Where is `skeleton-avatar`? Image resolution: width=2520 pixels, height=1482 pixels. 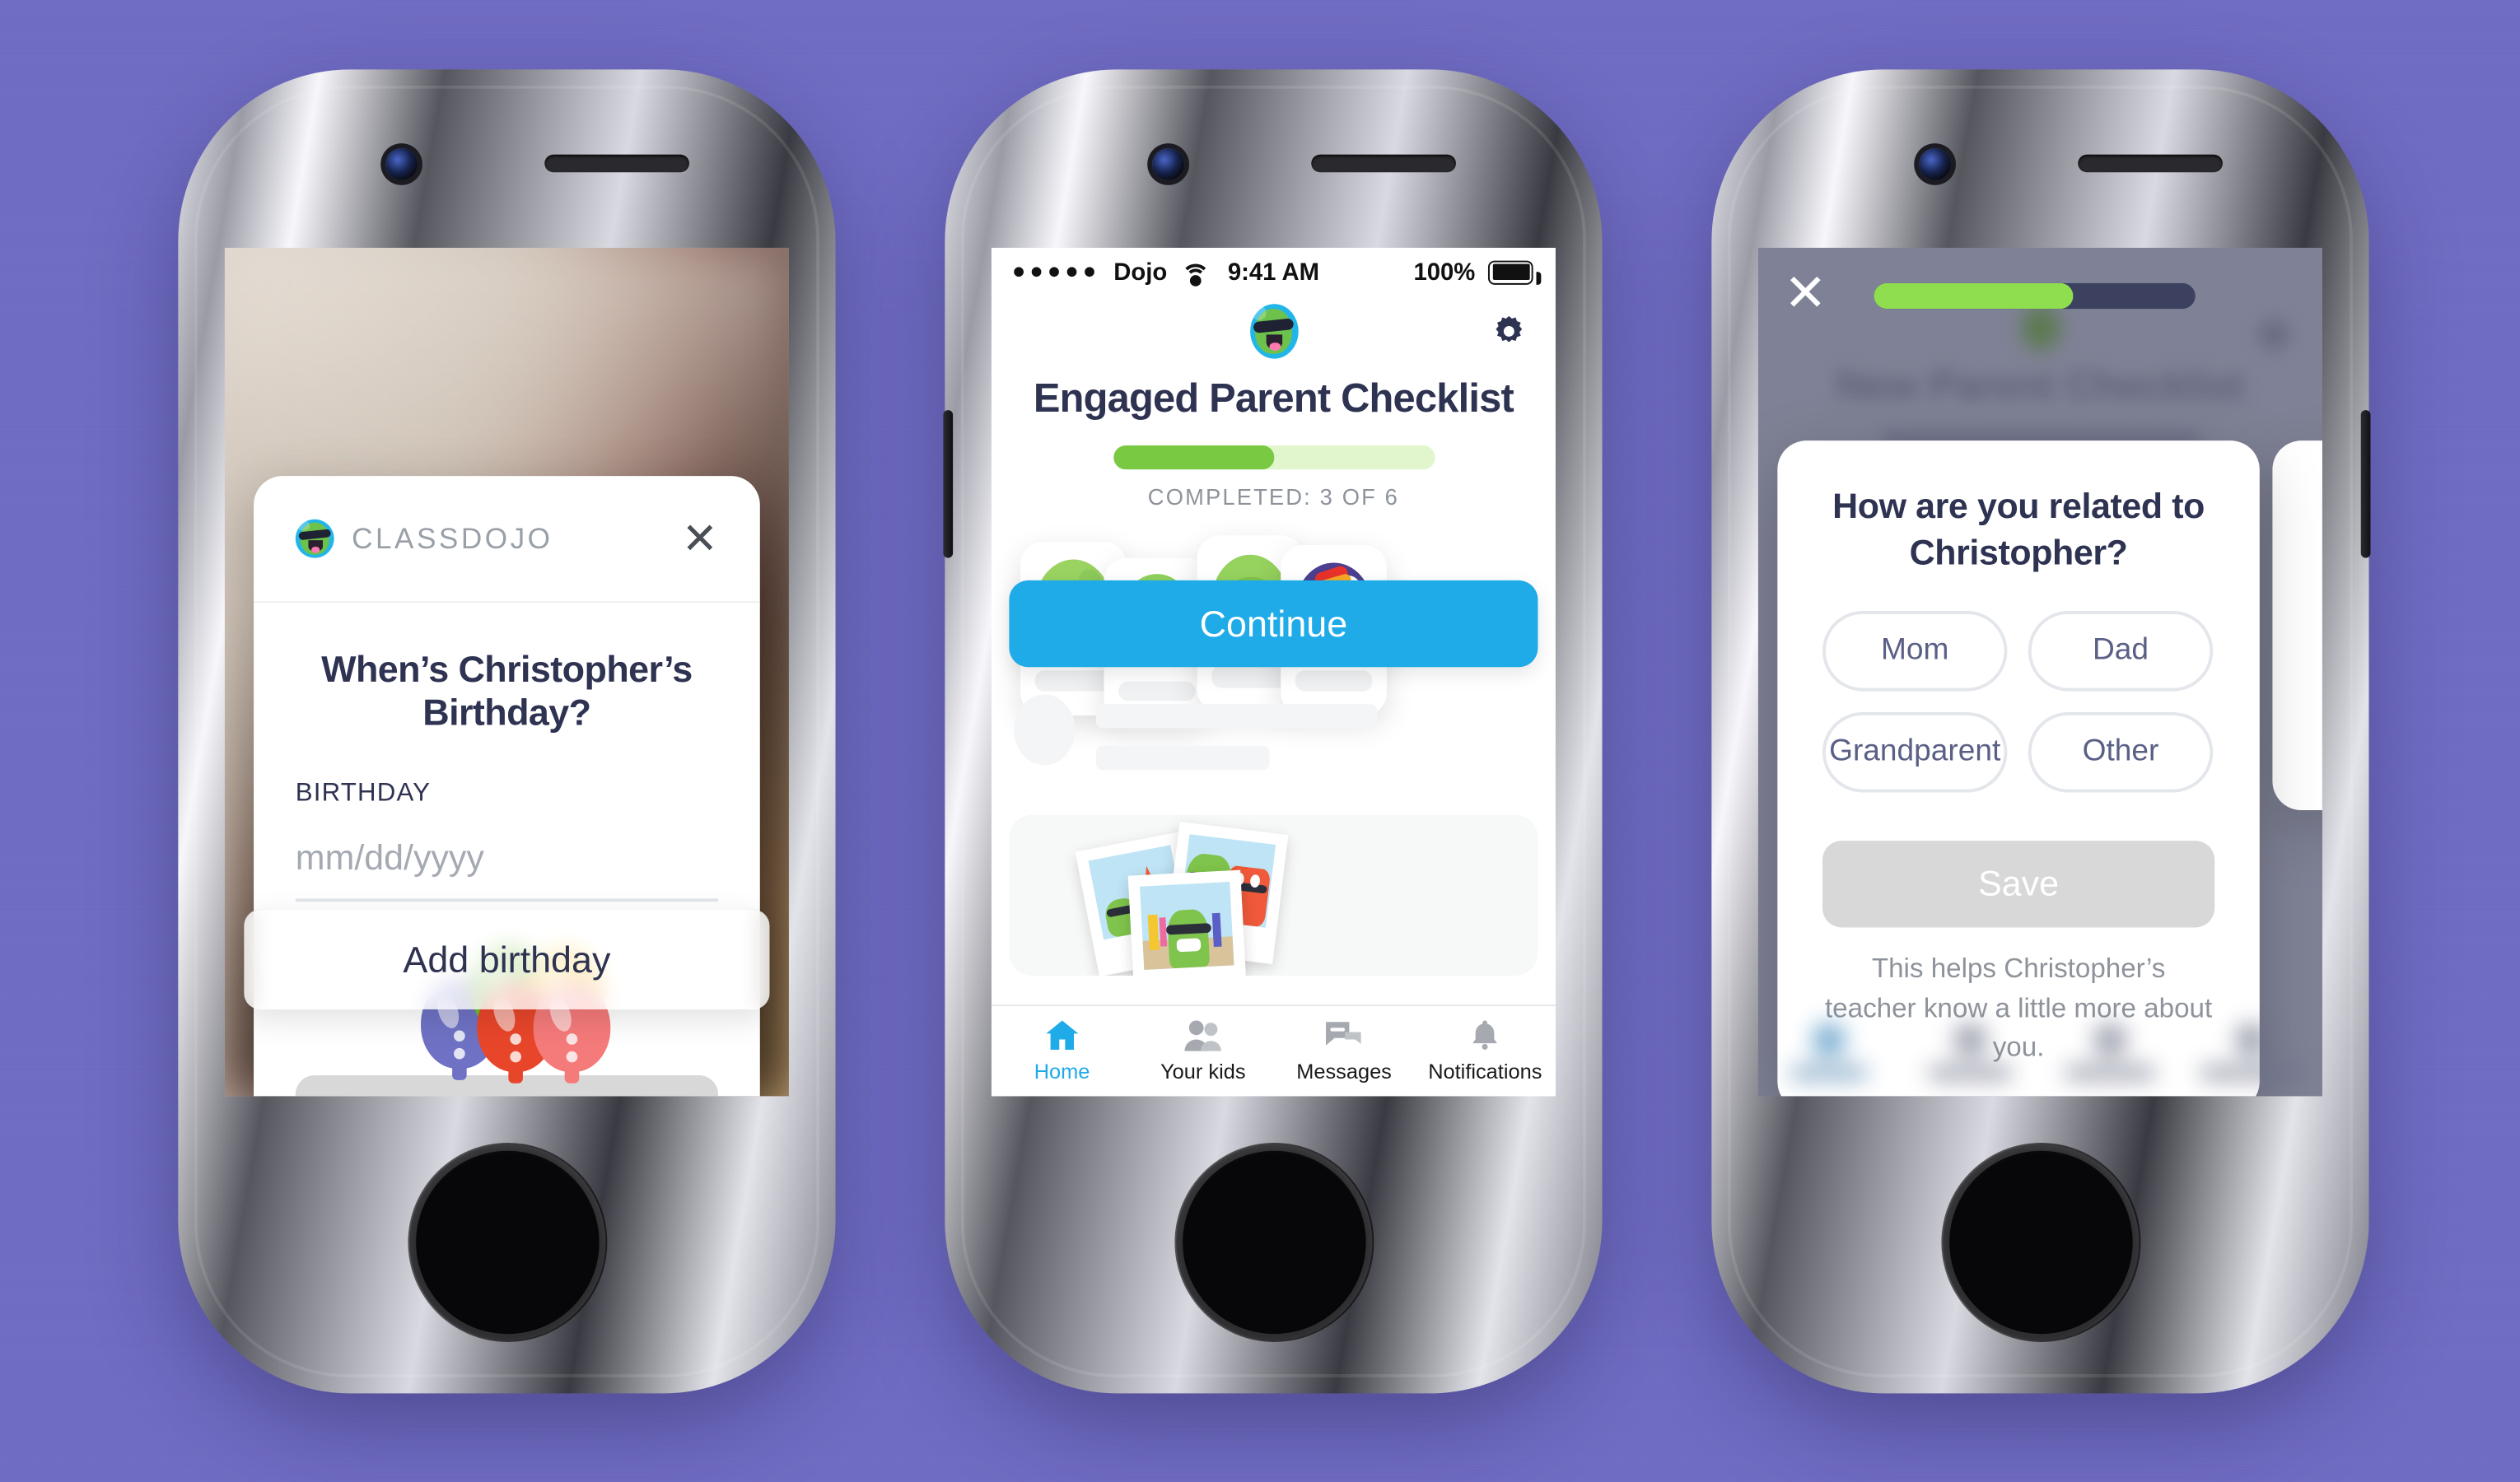
skeleton-avatar is located at coordinates (1045, 729).